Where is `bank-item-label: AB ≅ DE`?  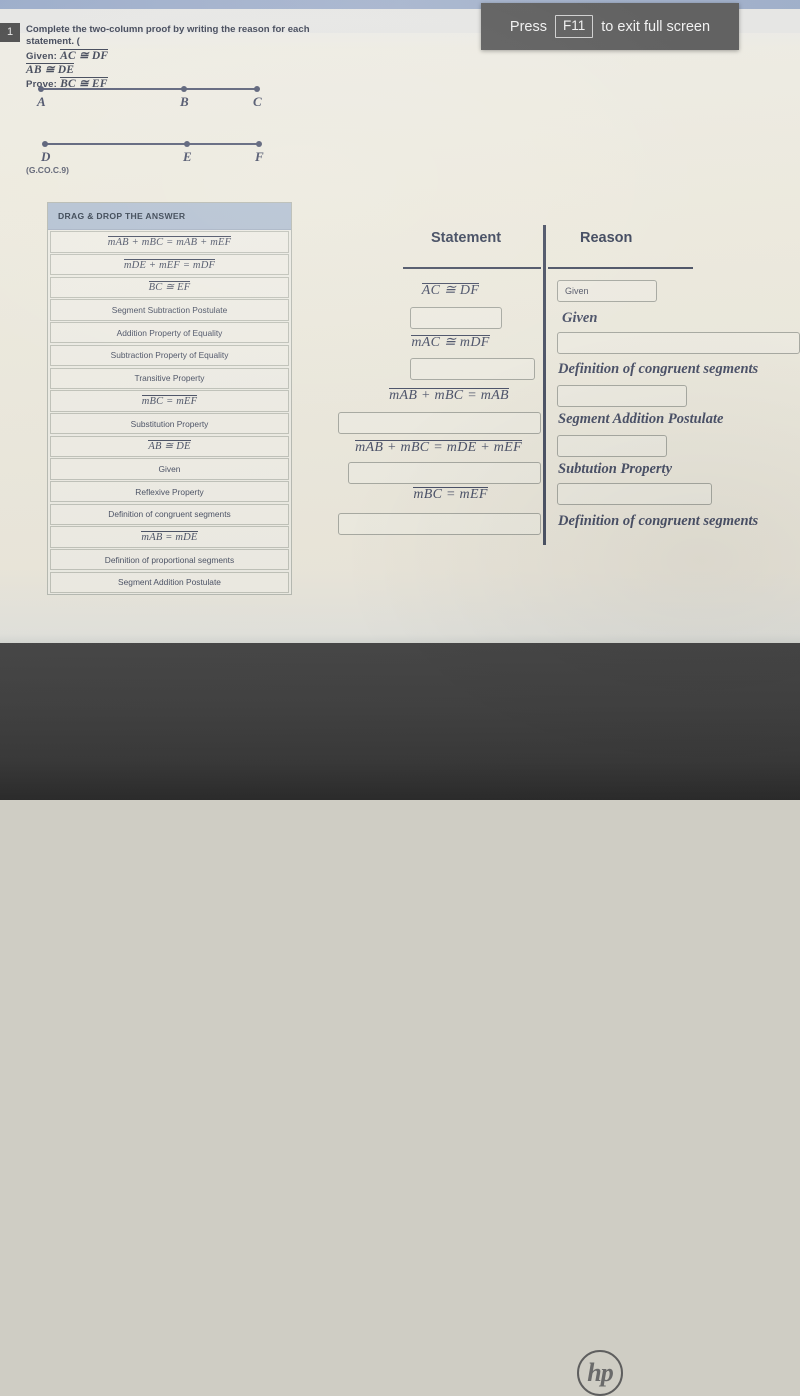 bank-item-label: AB ≅ DE is located at coordinates (169, 446).